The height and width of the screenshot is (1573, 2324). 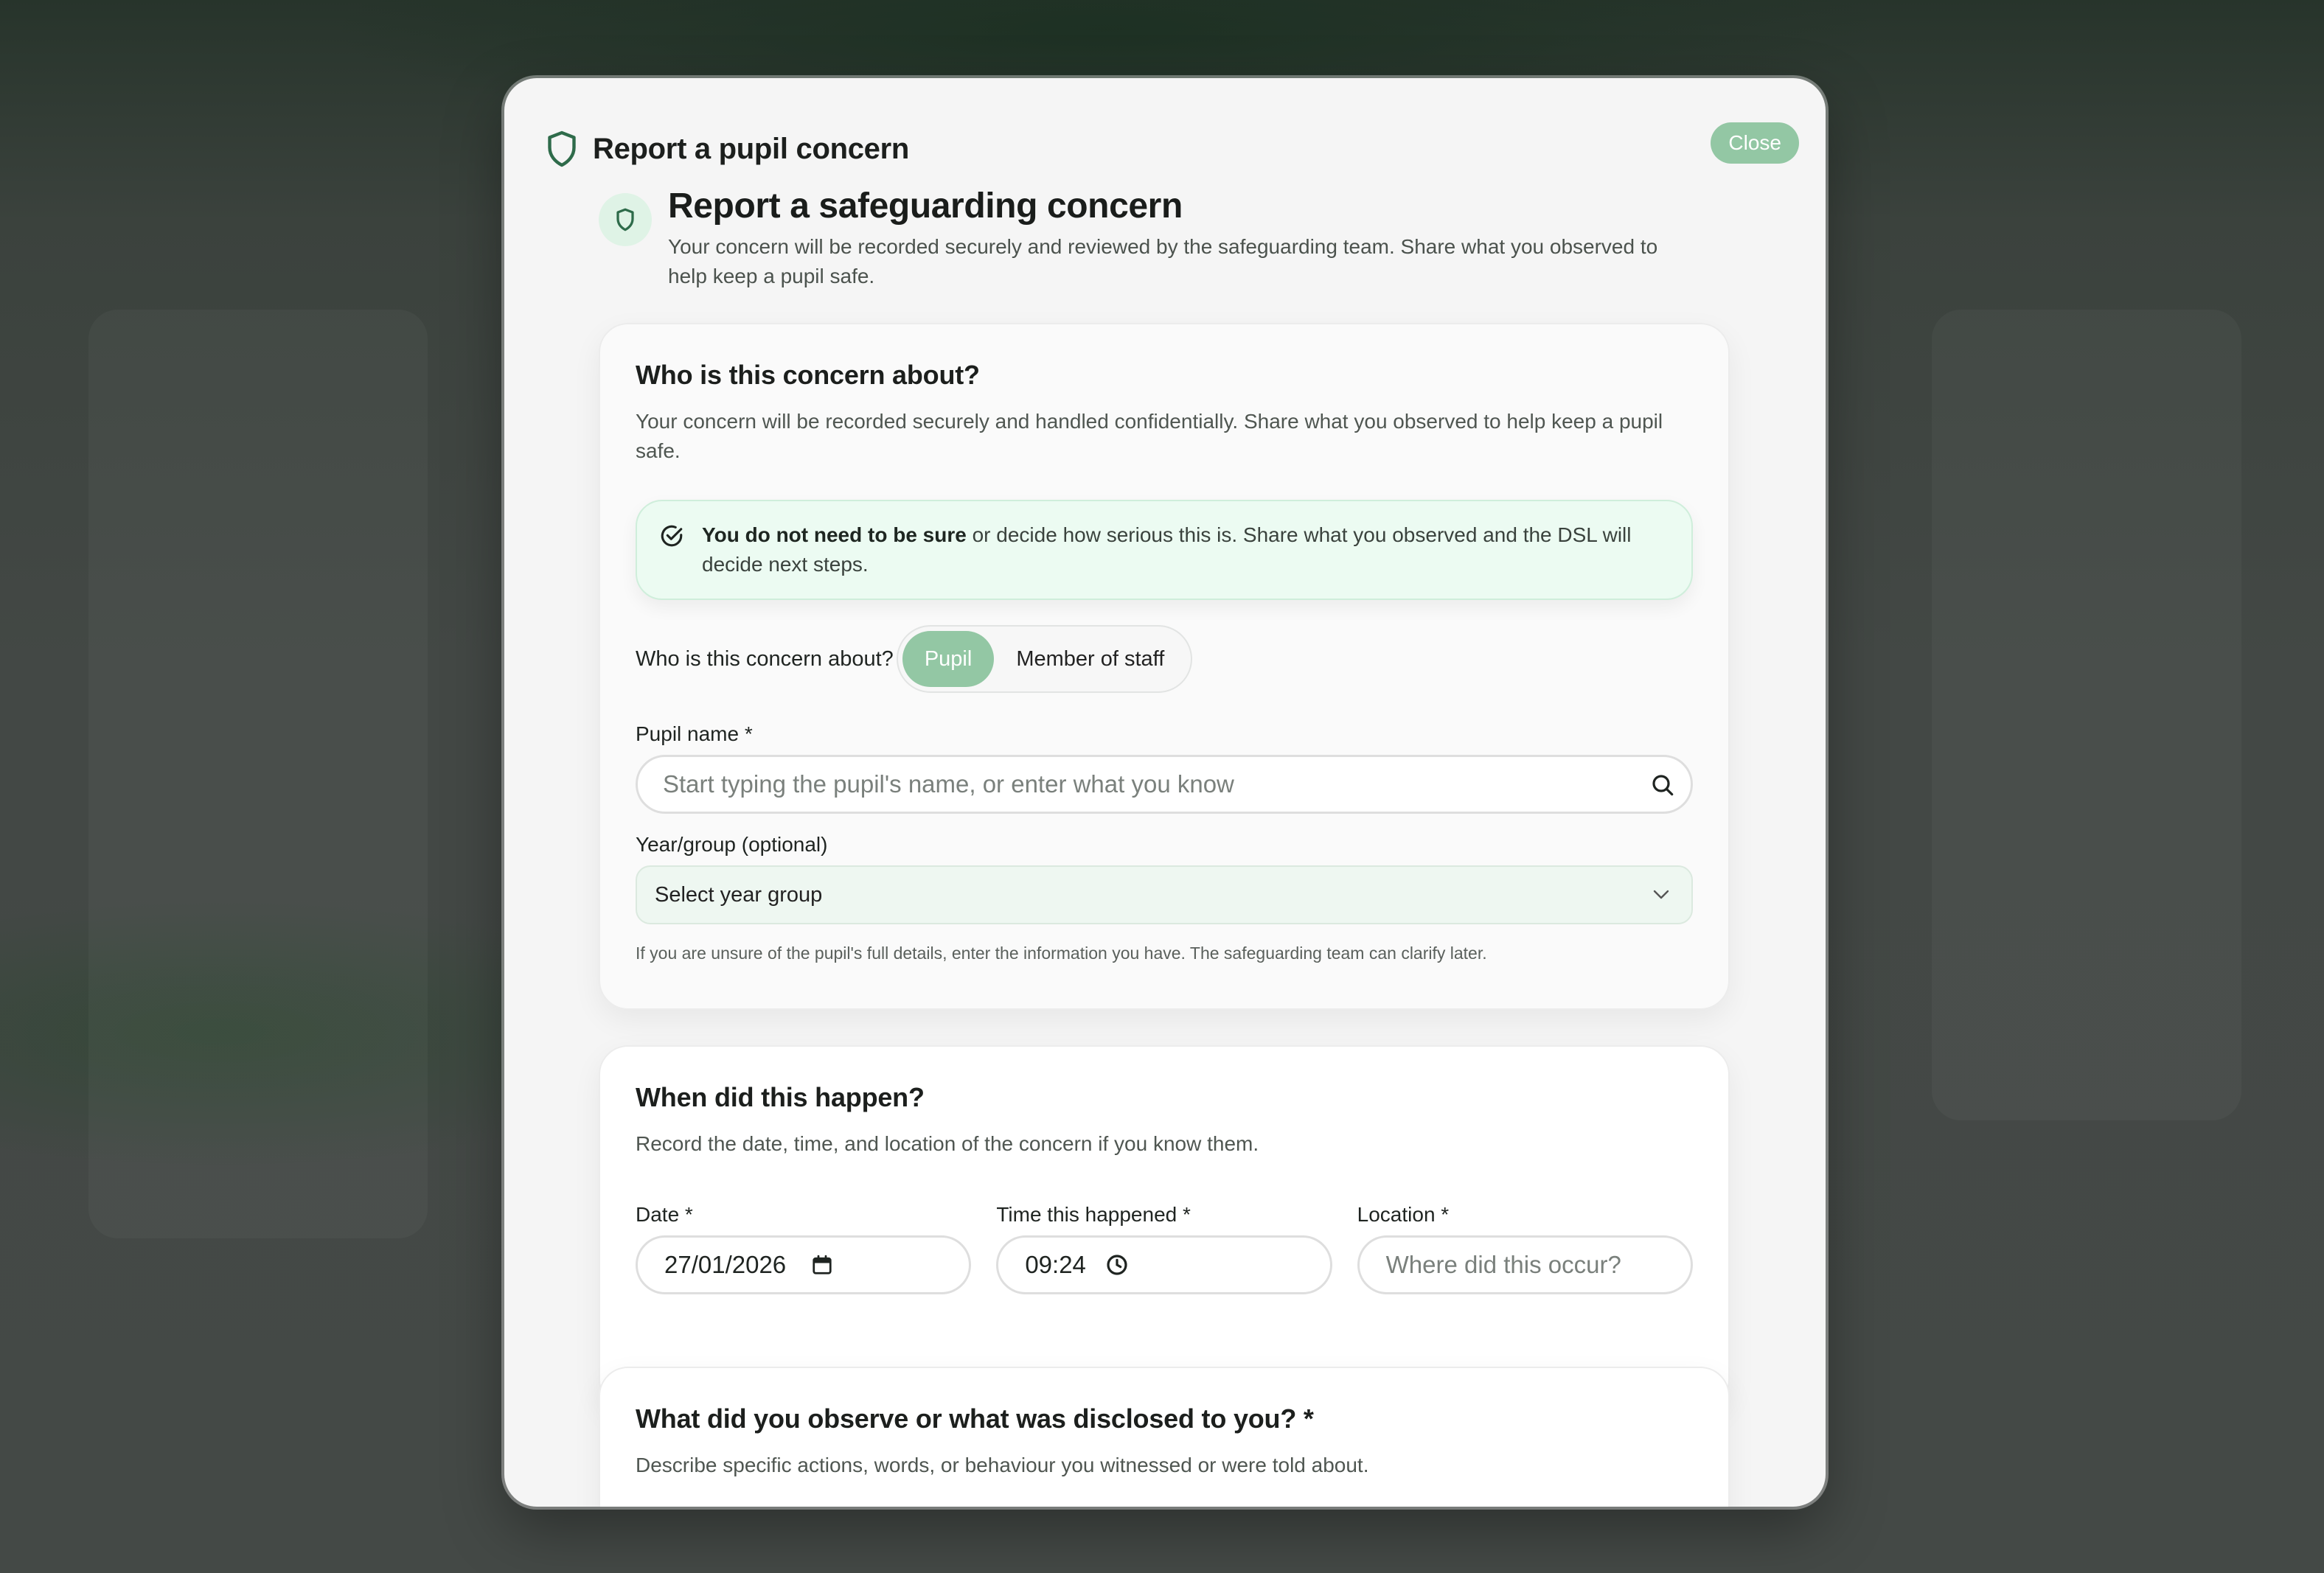 I want to click on toggle-pupil: Pupil, so click(x=948, y=659).